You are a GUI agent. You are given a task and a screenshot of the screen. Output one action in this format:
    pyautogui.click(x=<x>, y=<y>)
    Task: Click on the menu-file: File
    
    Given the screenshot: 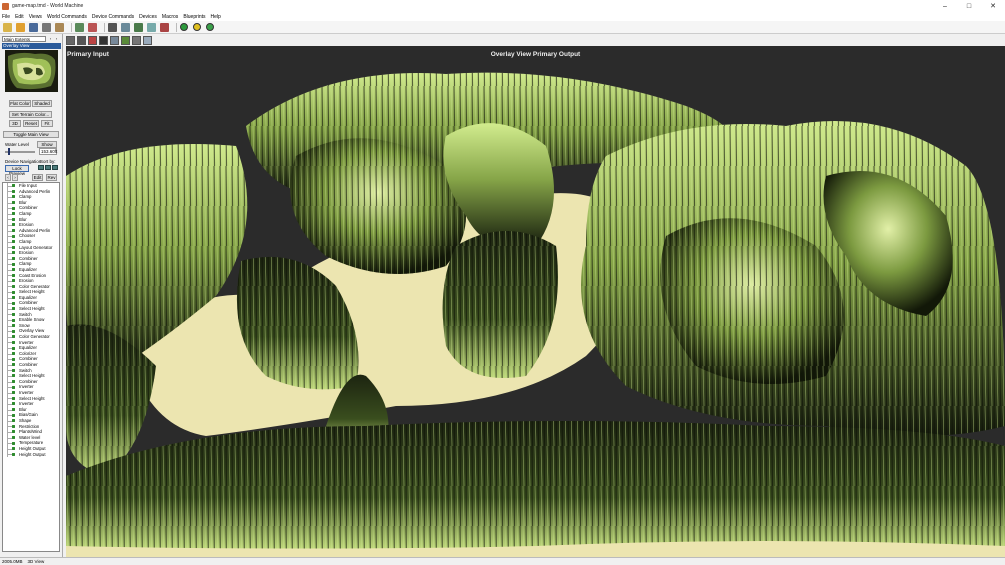 What is the action you would take?
    pyautogui.click(x=6, y=17)
    